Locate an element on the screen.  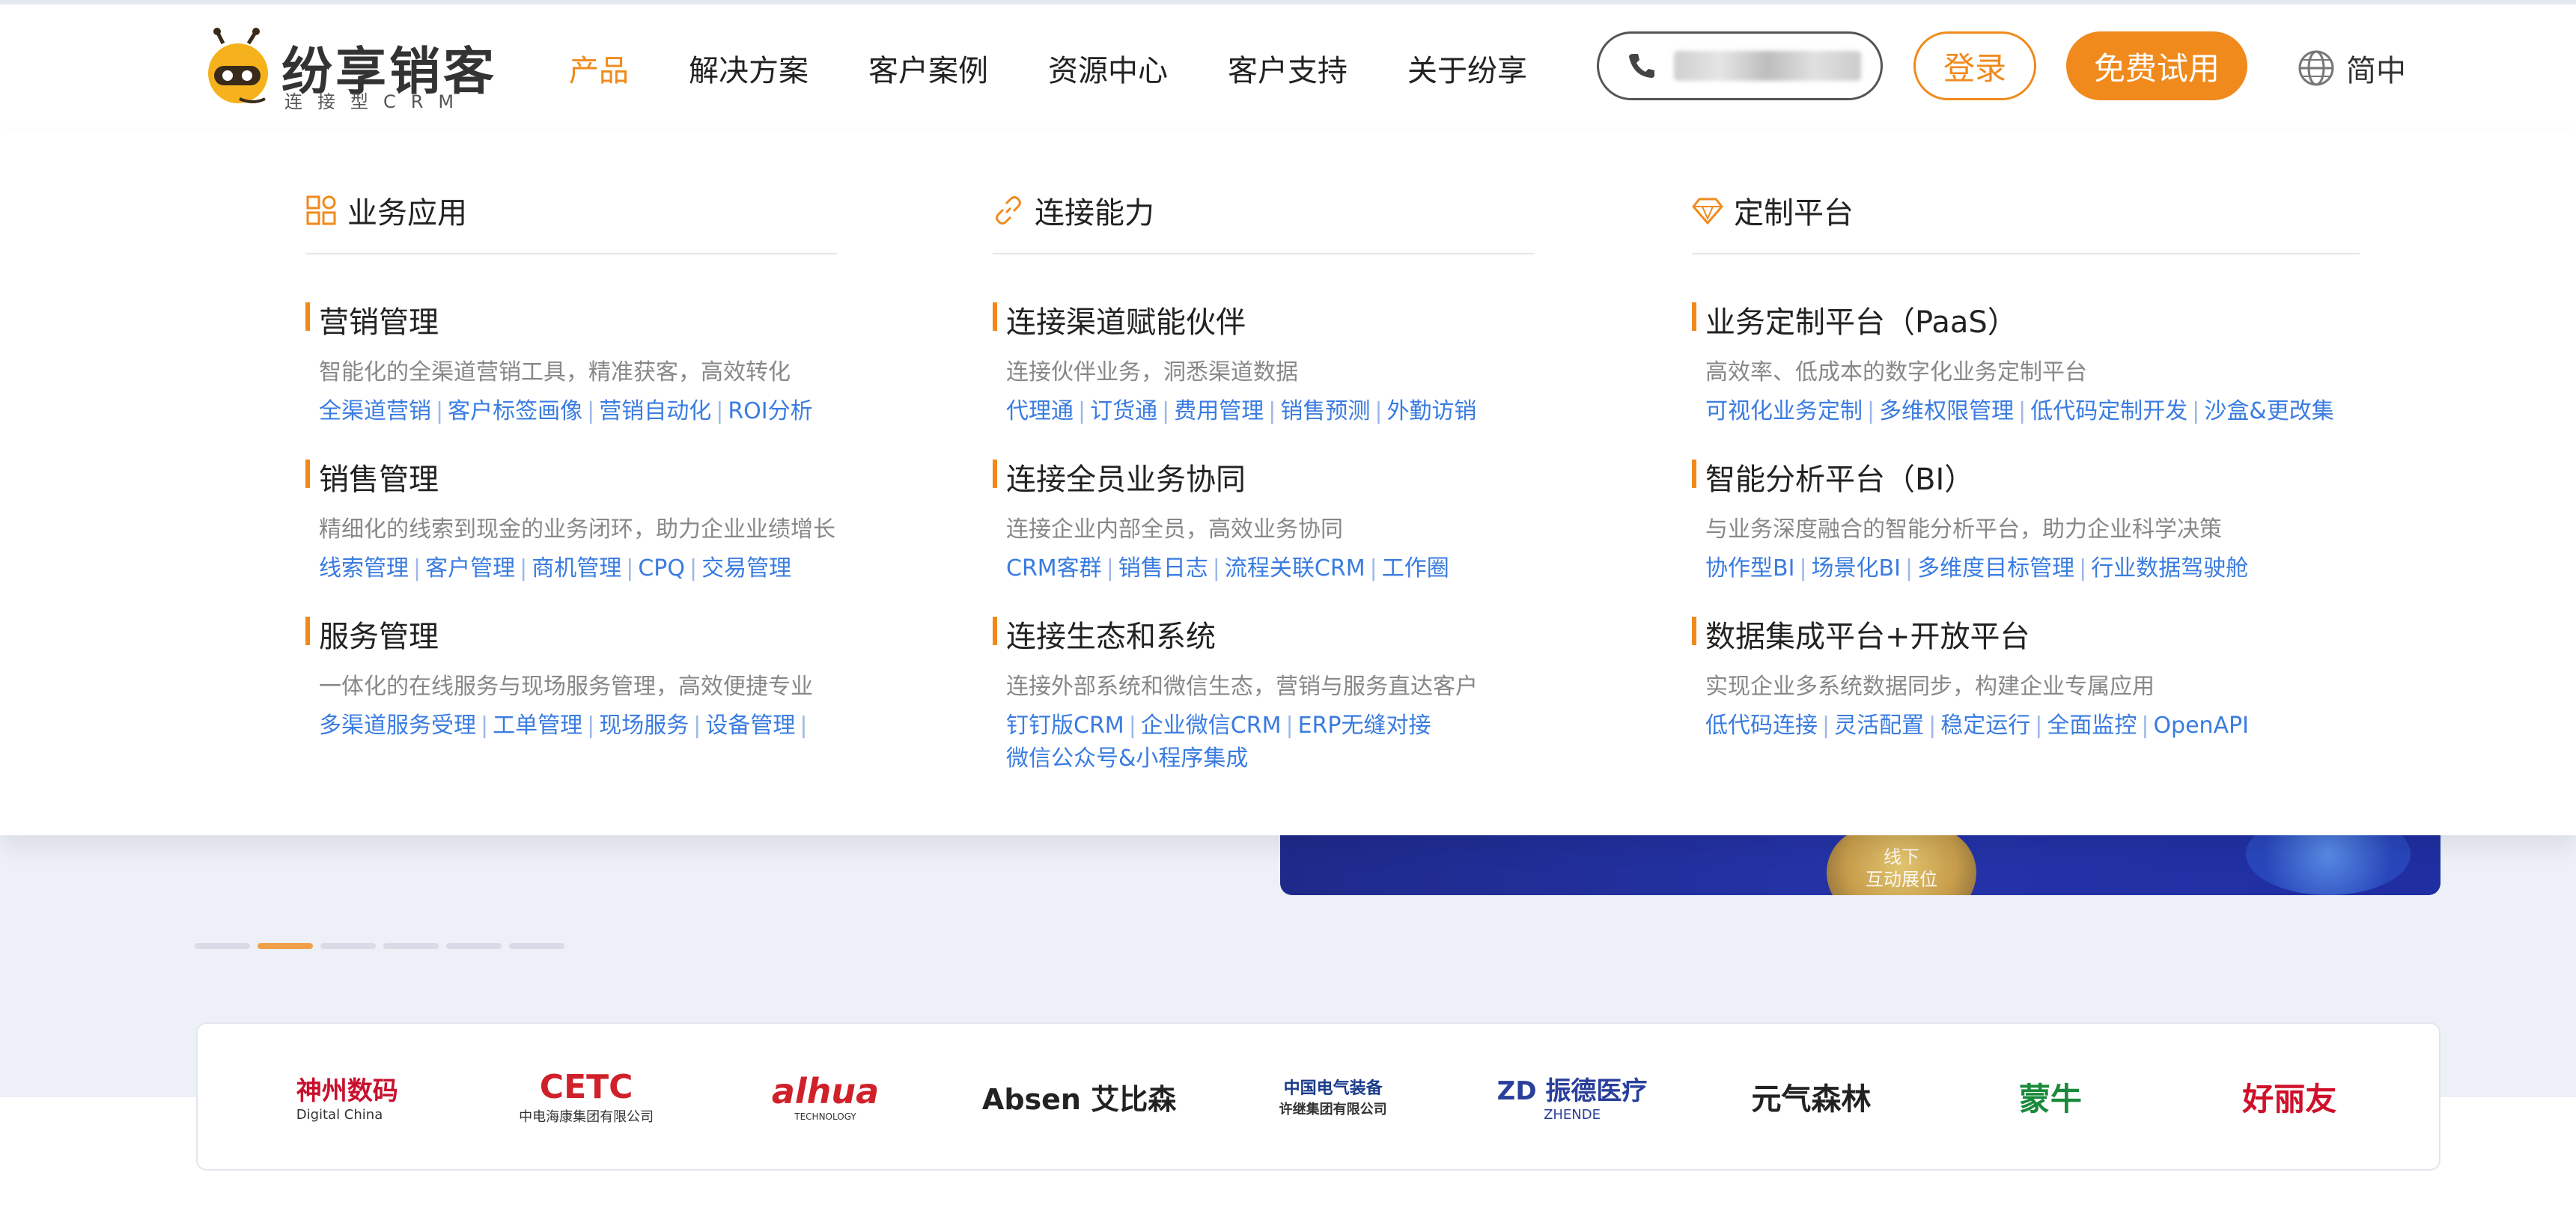
client-name: ZD 振德医疗 is located at coordinates (1572, 1091).